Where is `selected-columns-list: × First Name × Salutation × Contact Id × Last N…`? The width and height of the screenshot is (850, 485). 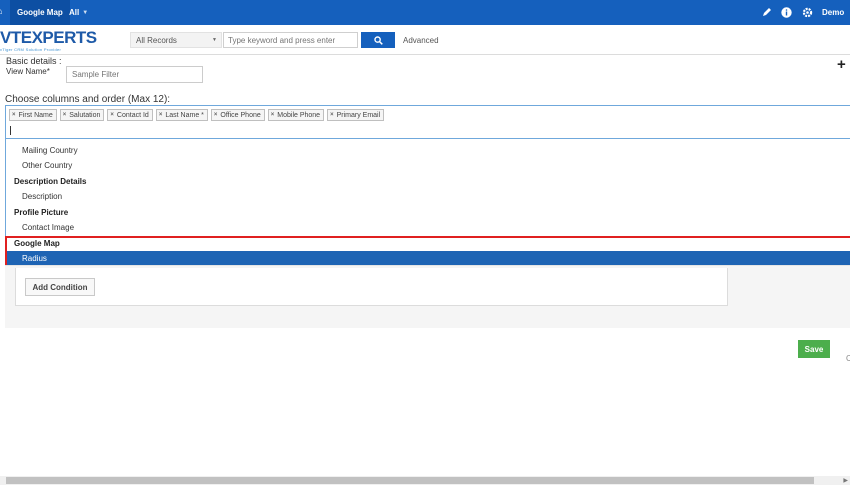
selected-columns-list: × First Name × Salutation × Contact Id × Last N… is located at coordinates (197, 115).